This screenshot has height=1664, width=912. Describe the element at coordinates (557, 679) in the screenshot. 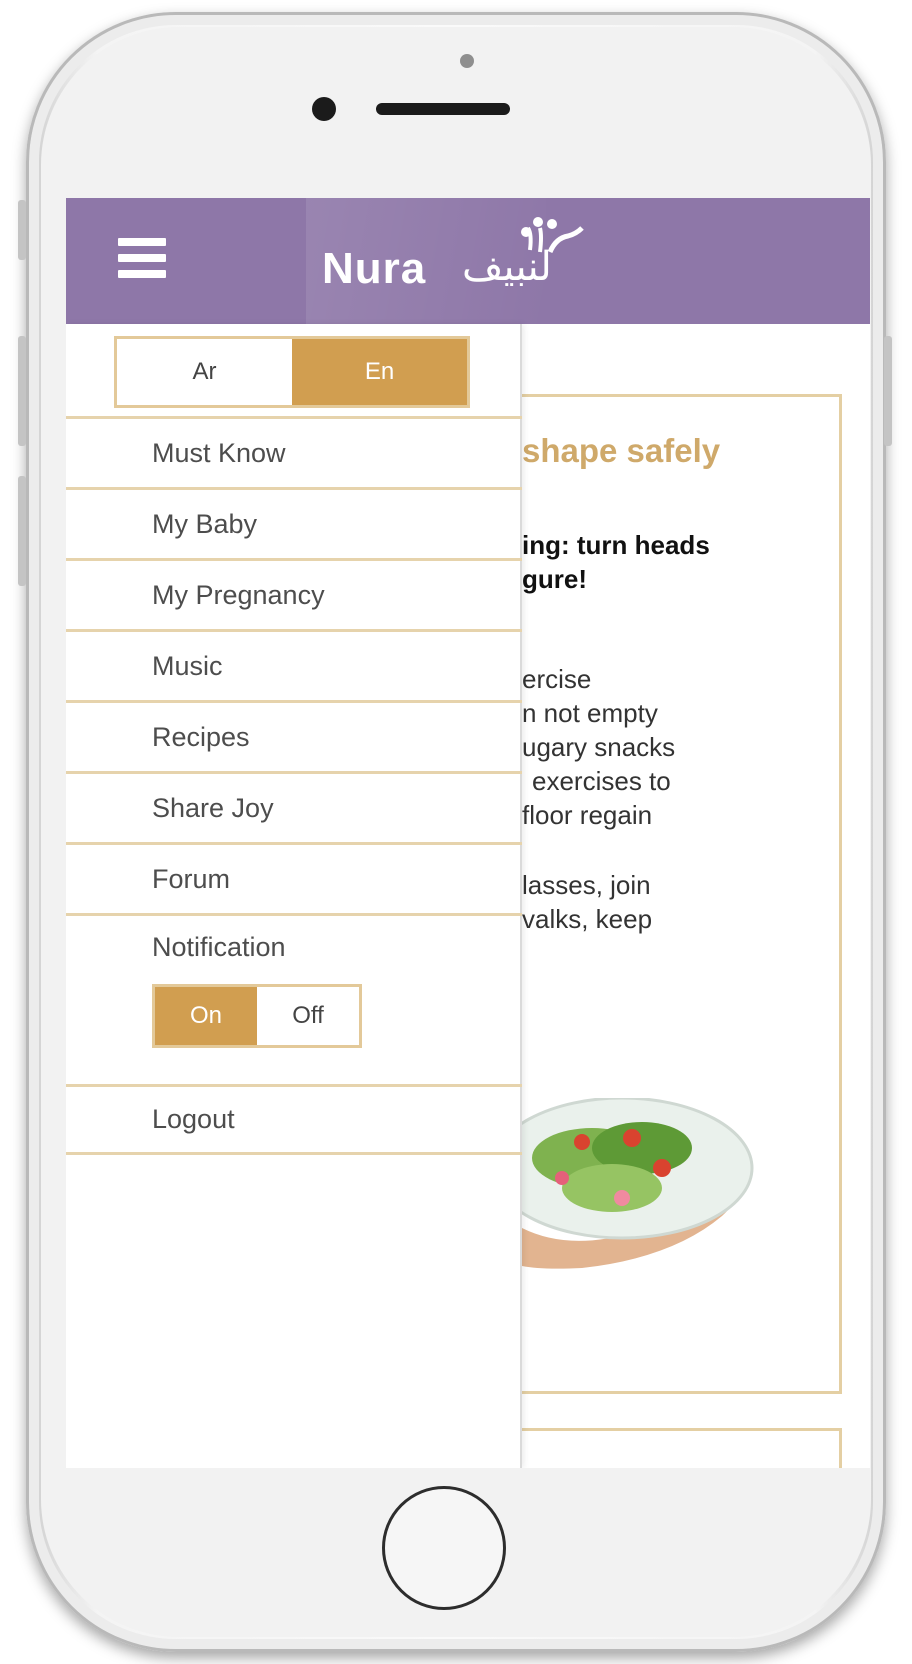

I see `article-text-line: ercise` at that location.